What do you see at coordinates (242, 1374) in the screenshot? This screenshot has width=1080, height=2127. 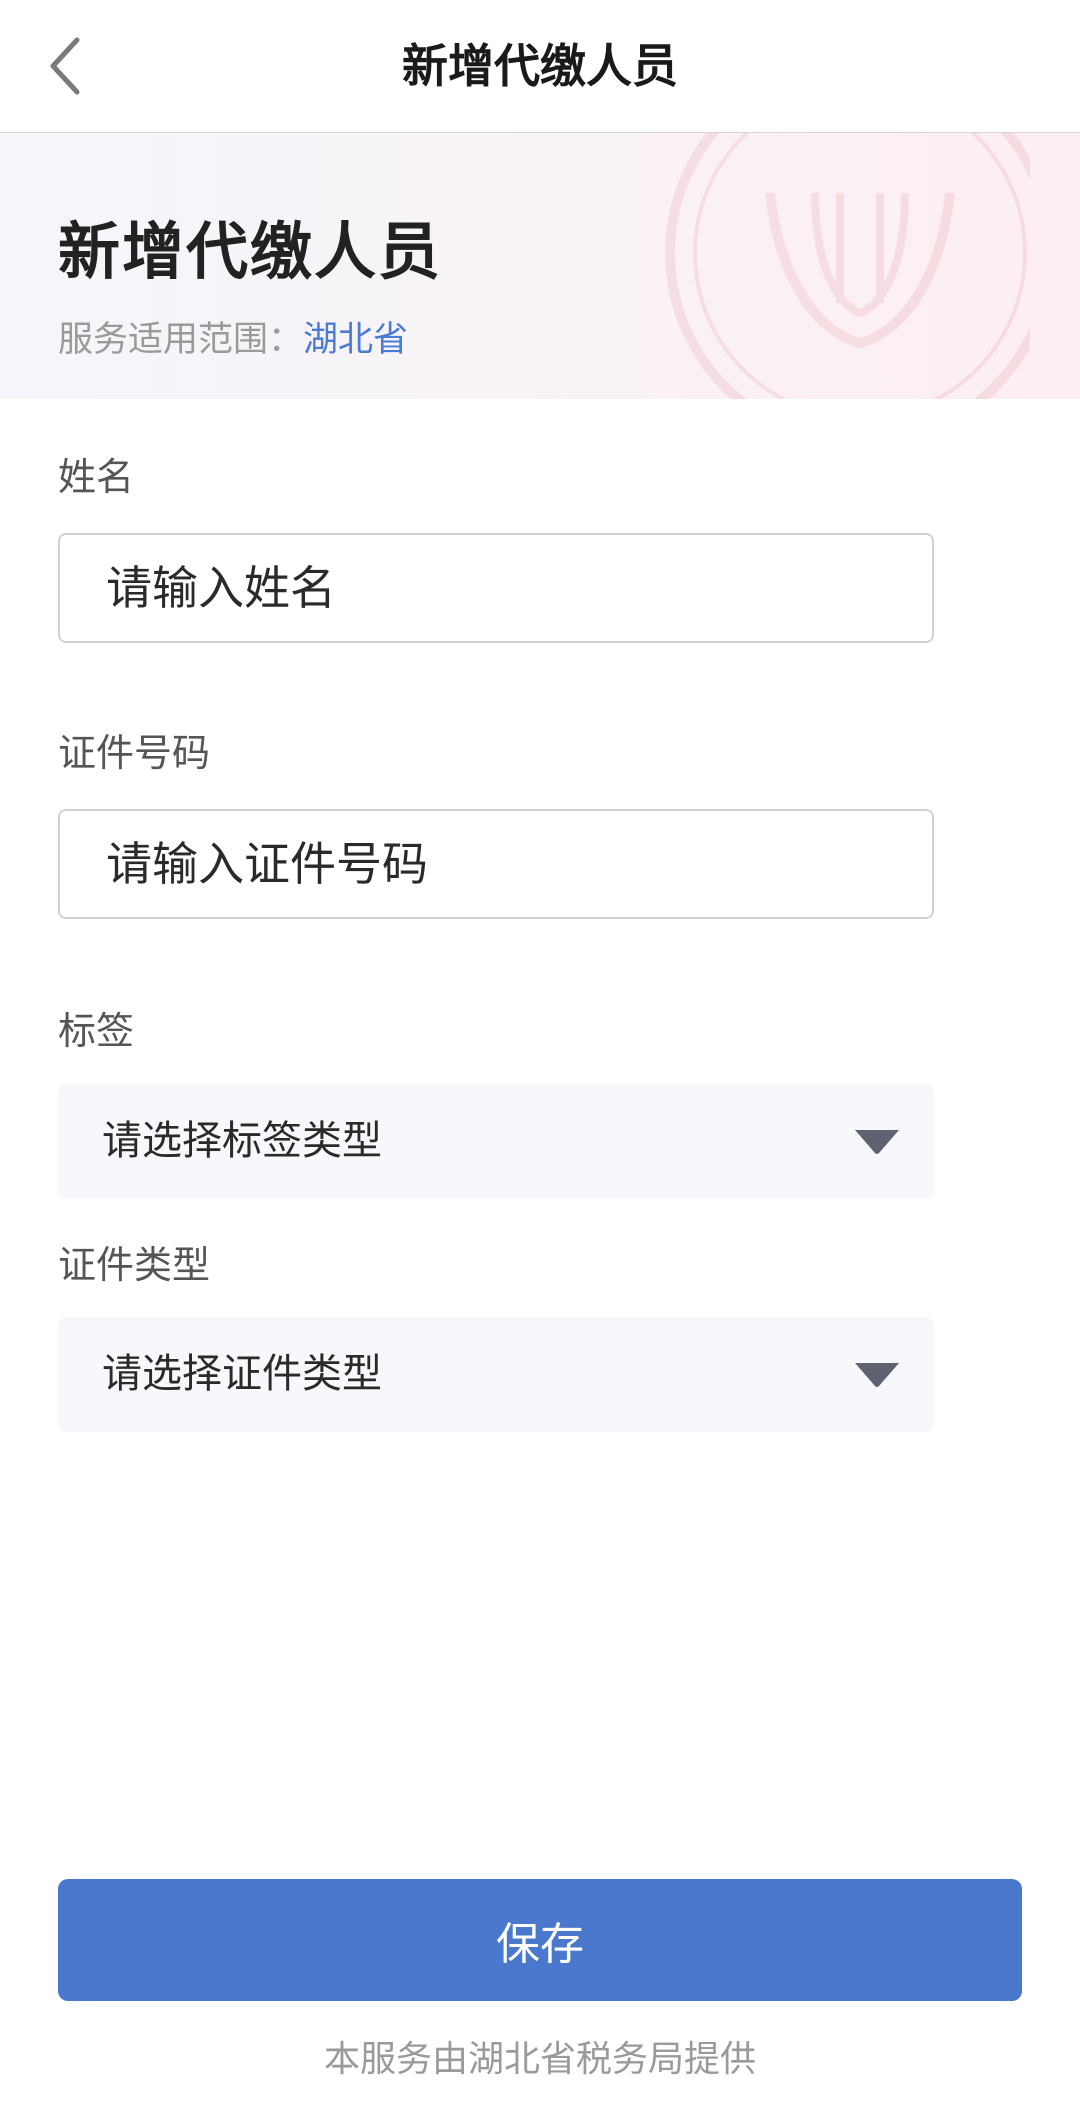 I see `id-type-select-value: 请选择证件类型` at bounding box center [242, 1374].